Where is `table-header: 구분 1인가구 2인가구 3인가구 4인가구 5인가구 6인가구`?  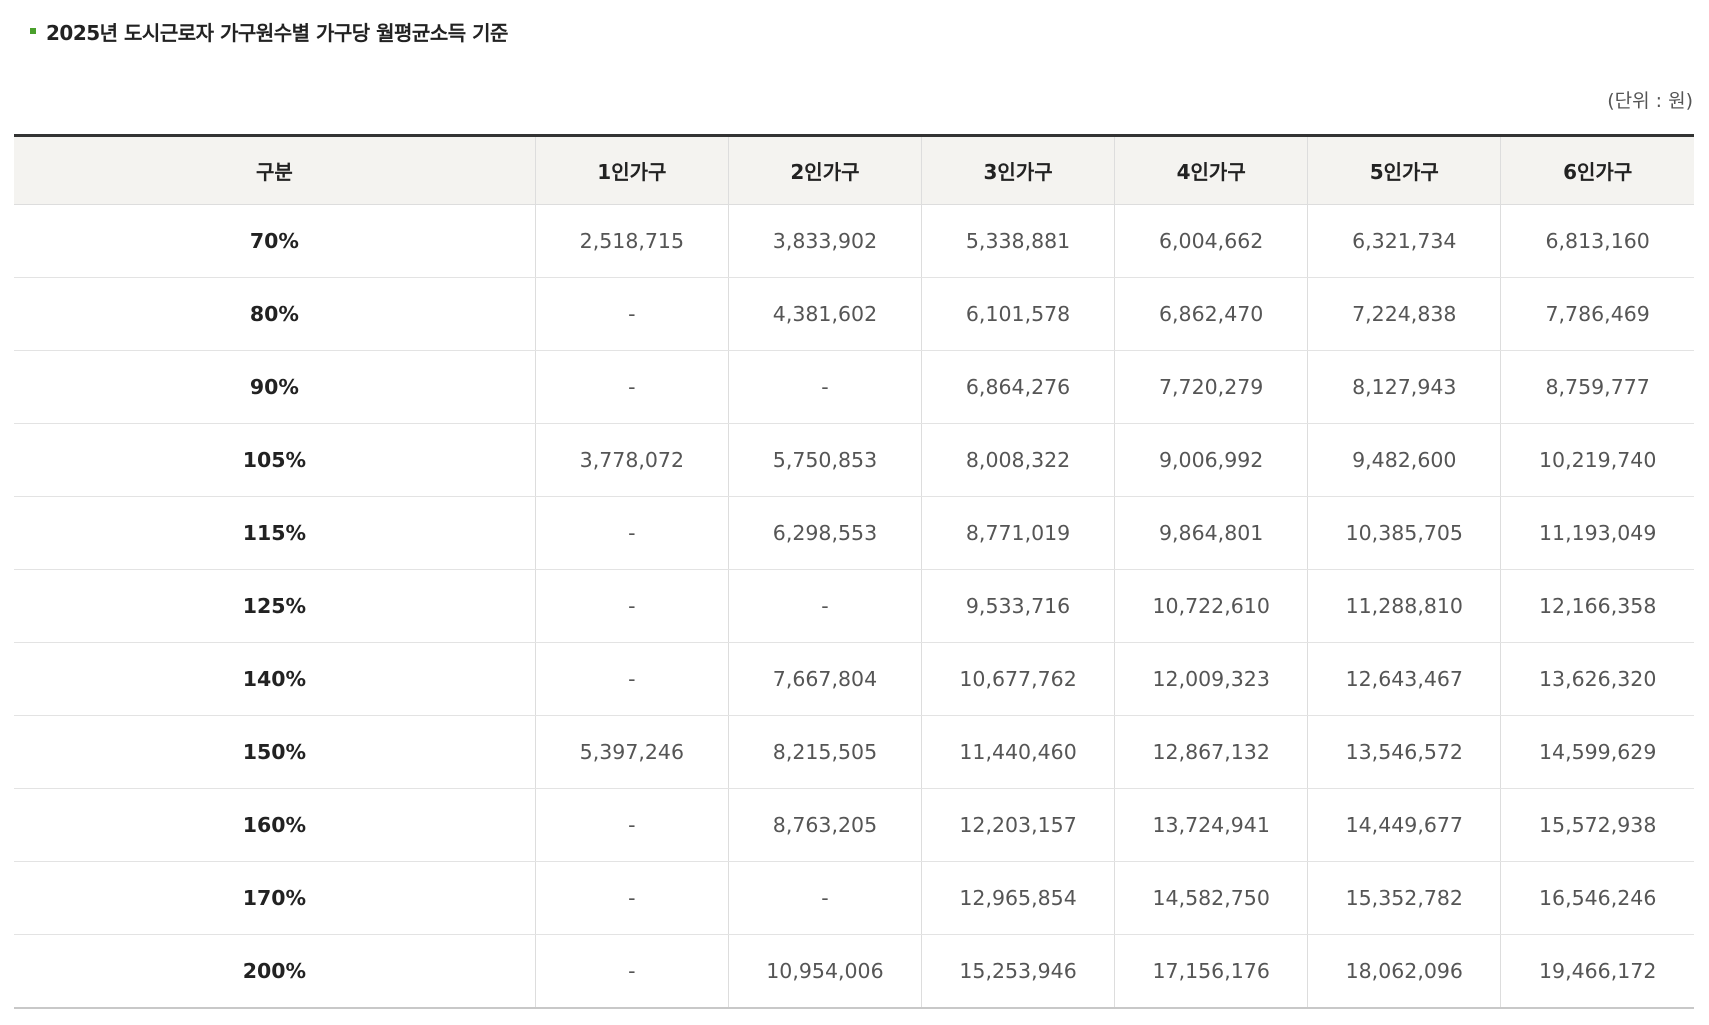
table-header: 구분 1인가구 2인가구 3인가구 4인가구 5인가구 6인가구 is located at coordinates (854, 170).